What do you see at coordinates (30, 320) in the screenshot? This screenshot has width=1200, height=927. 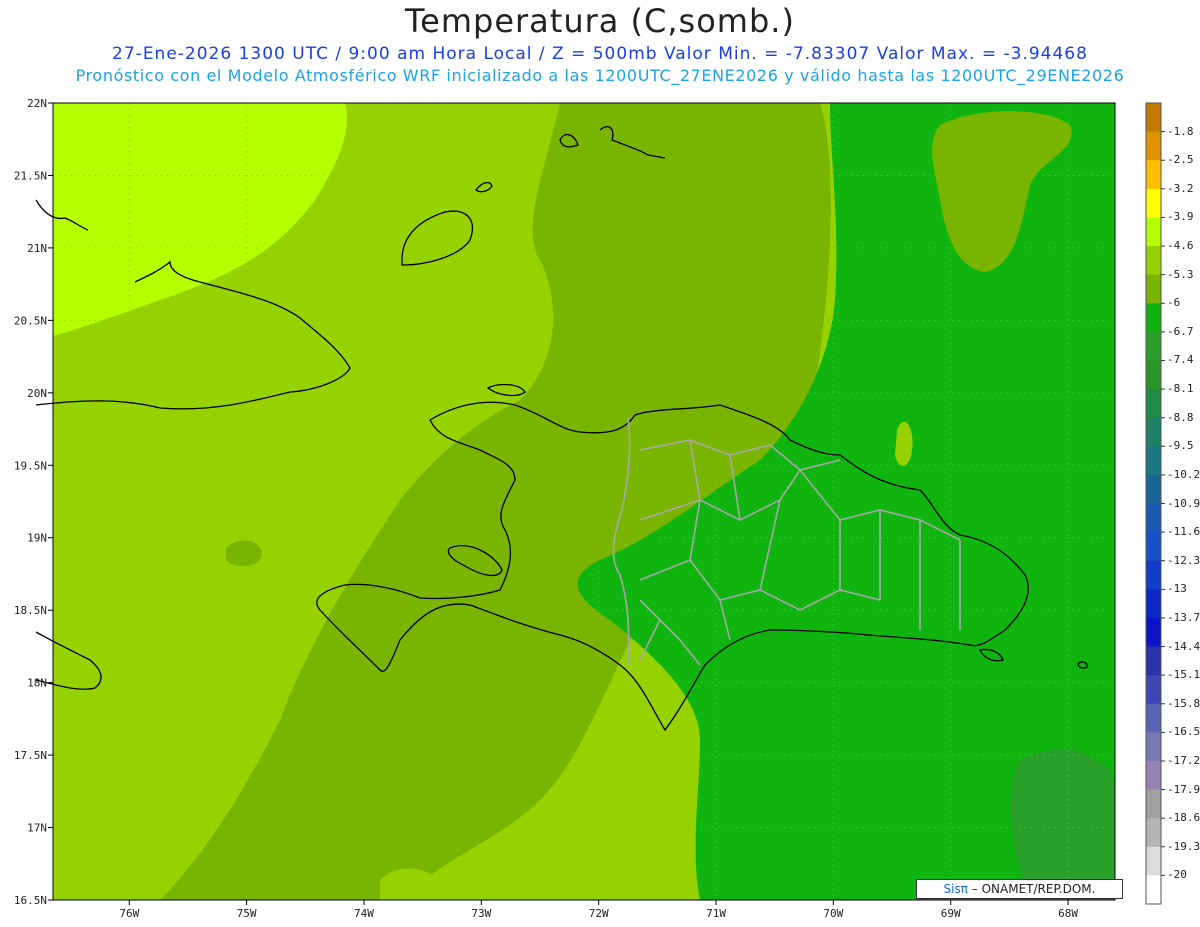 I see `lat-tick-label: 20.5N` at bounding box center [30, 320].